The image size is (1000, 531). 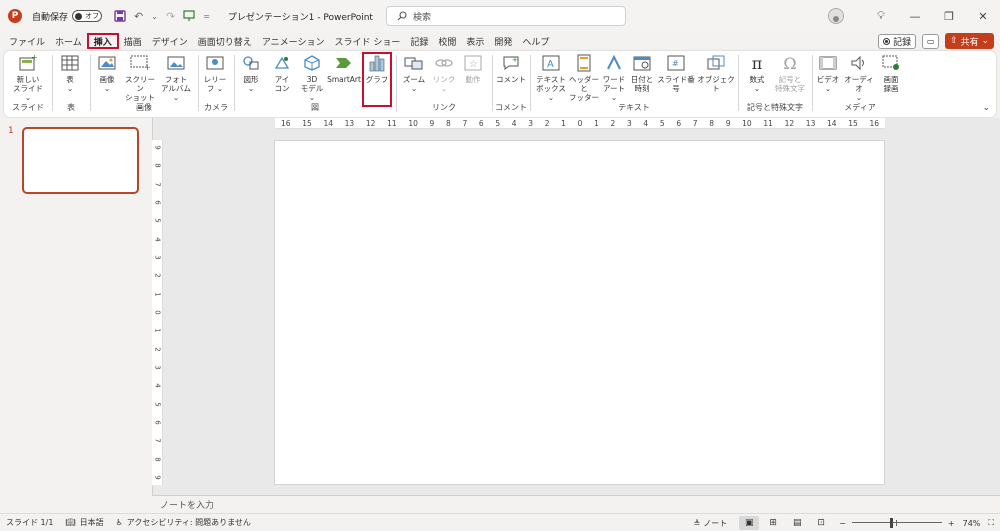 What do you see at coordinates (821, 523) in the screenshot?
I see `slideshow-view-icon: ⊡` at bounding box center [821, 523].